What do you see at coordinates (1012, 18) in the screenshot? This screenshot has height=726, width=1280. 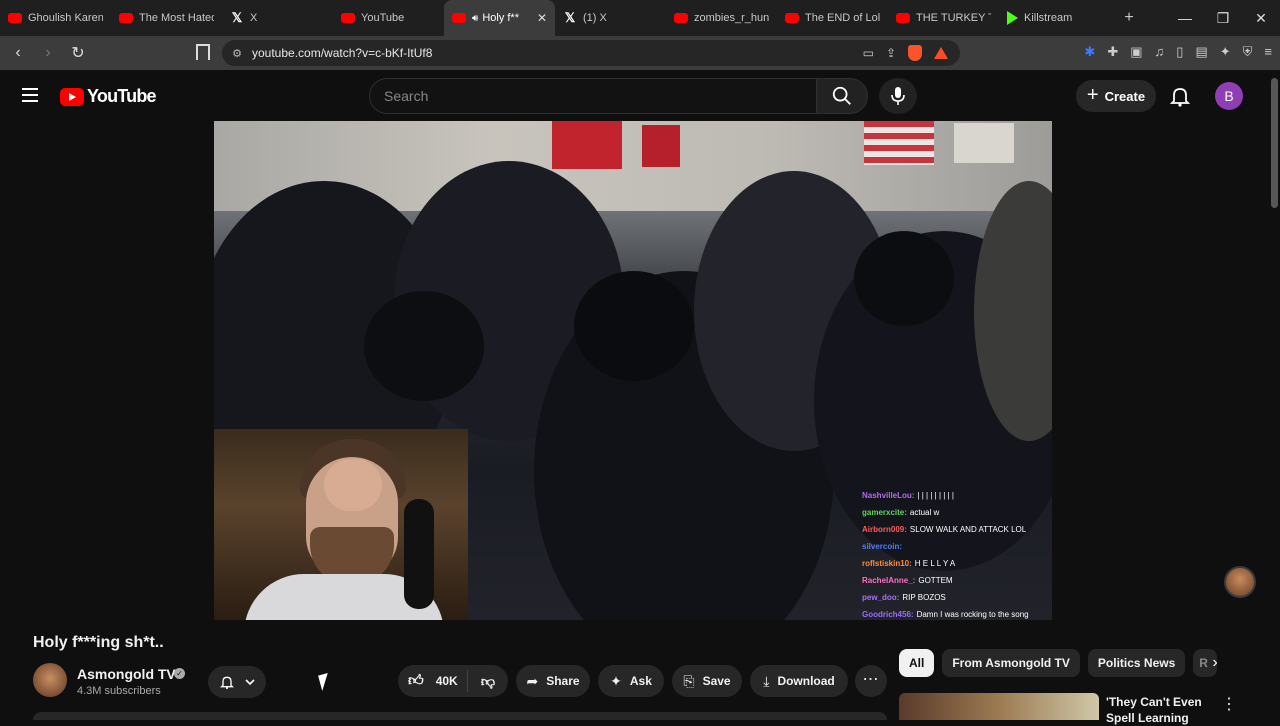 I see `kick-icon` at bounding box center [1012, 18].